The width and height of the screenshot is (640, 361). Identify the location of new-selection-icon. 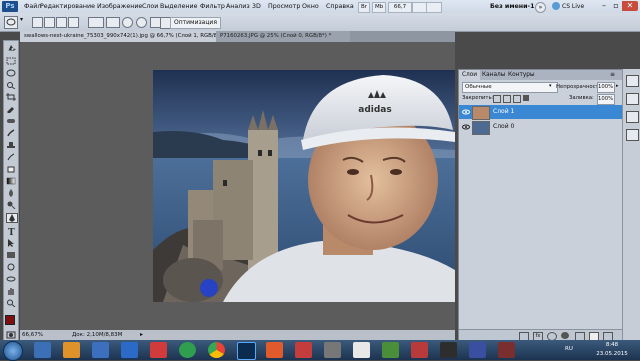
(37, 22).